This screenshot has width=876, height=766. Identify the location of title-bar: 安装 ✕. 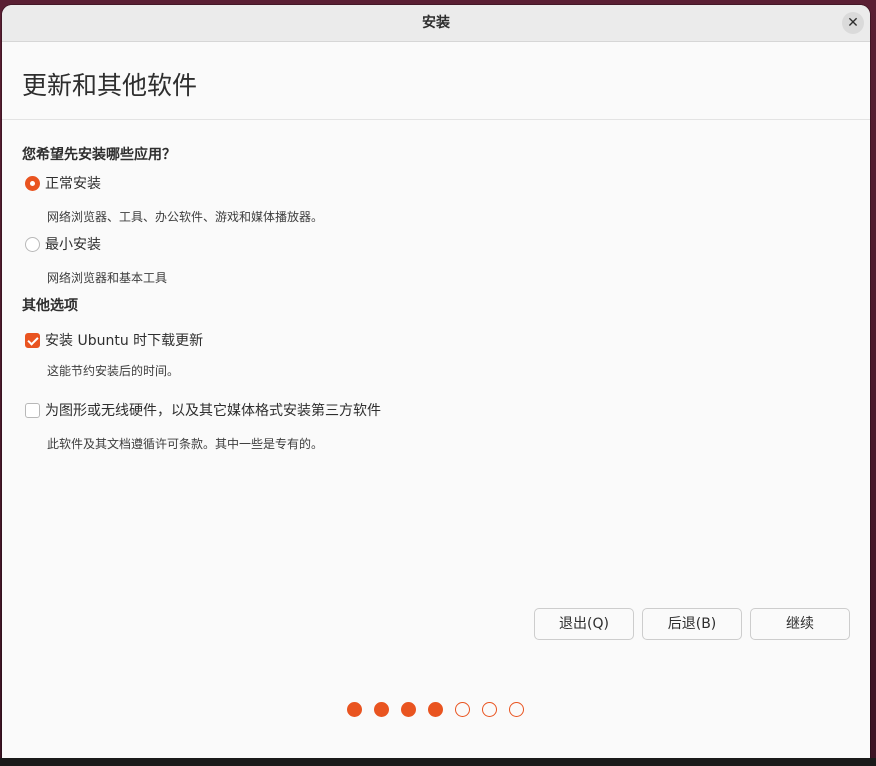
(436, 23).